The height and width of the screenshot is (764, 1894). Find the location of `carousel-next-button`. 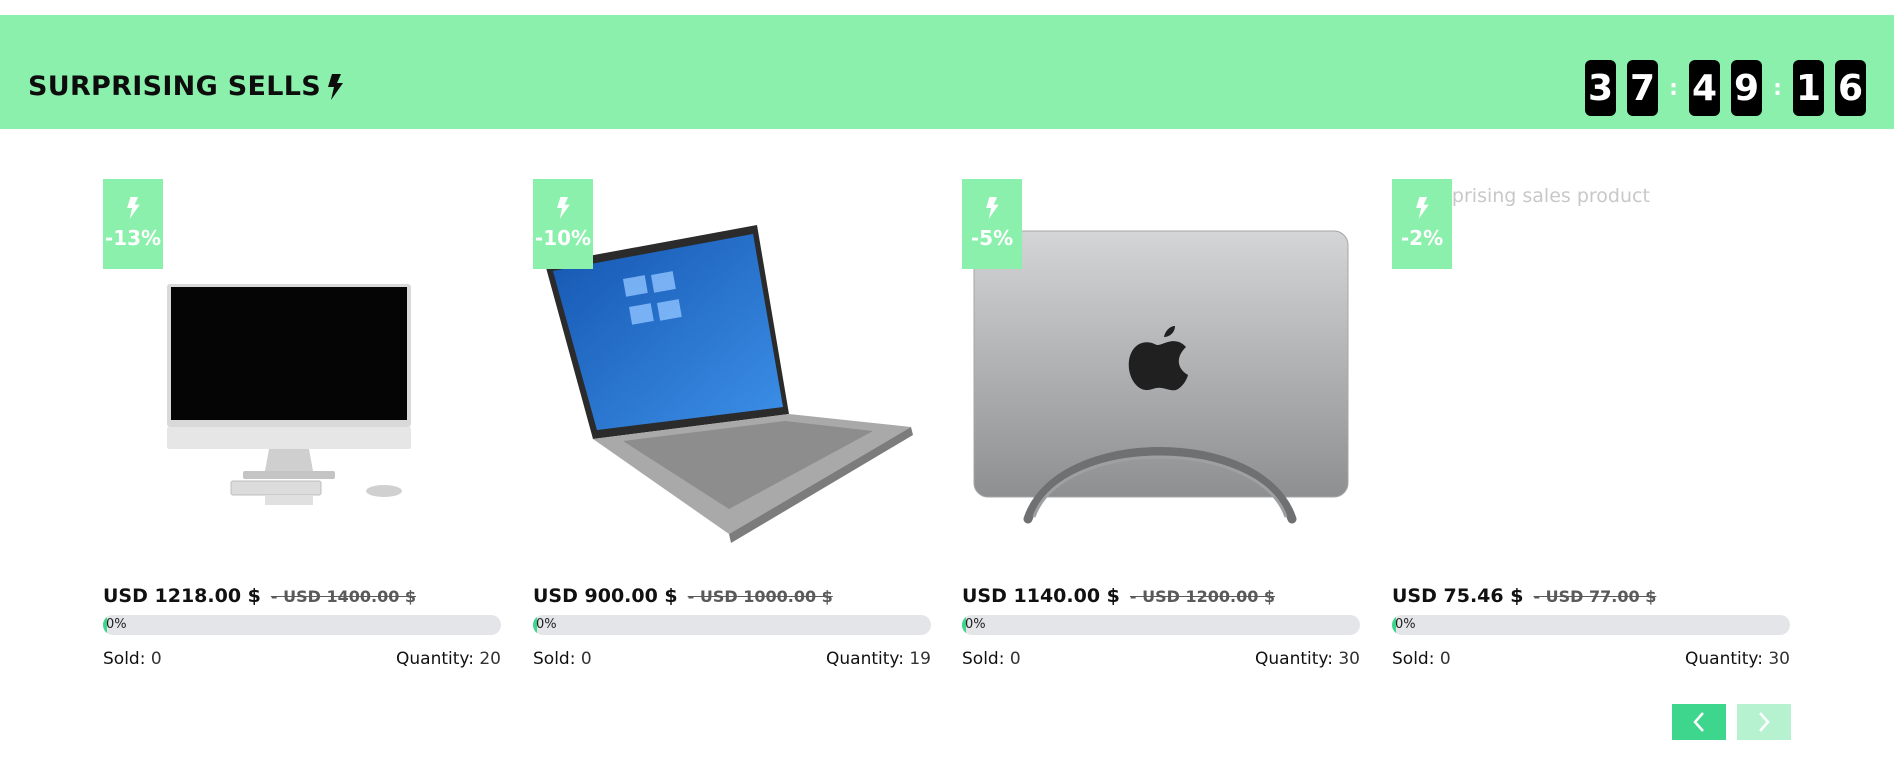

carousel-next-button is located at coordinates (1764, 722).